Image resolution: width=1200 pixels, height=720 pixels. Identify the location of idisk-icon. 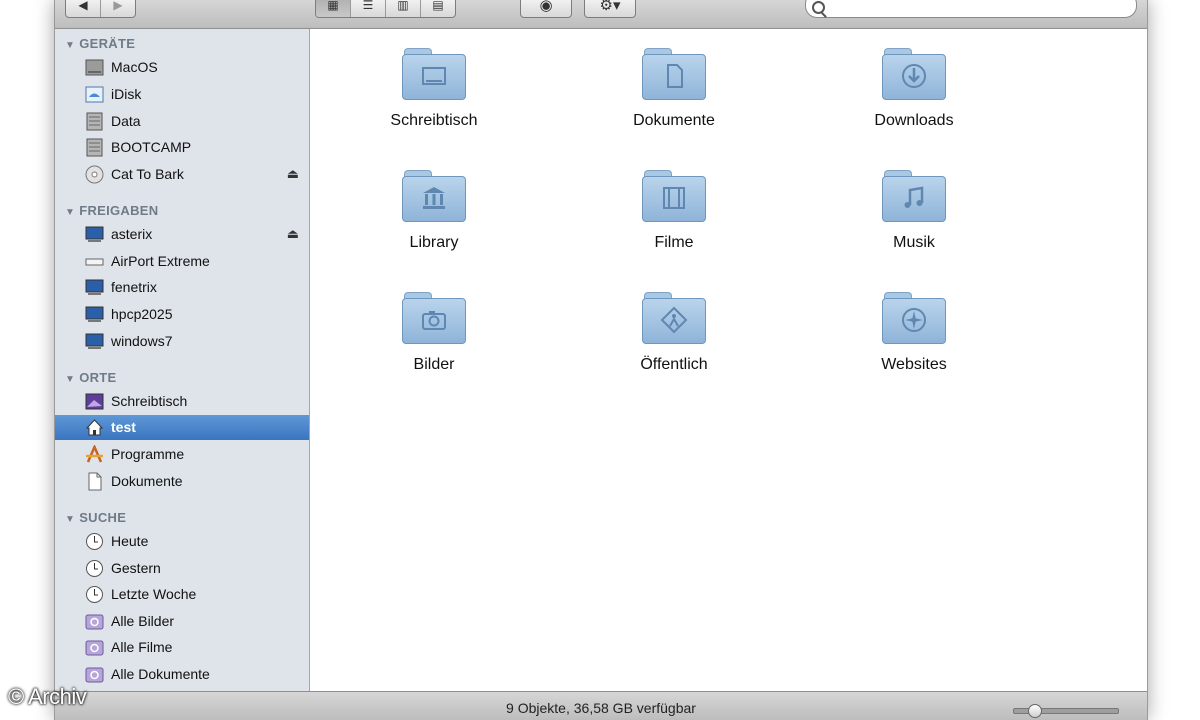
(94, 94).